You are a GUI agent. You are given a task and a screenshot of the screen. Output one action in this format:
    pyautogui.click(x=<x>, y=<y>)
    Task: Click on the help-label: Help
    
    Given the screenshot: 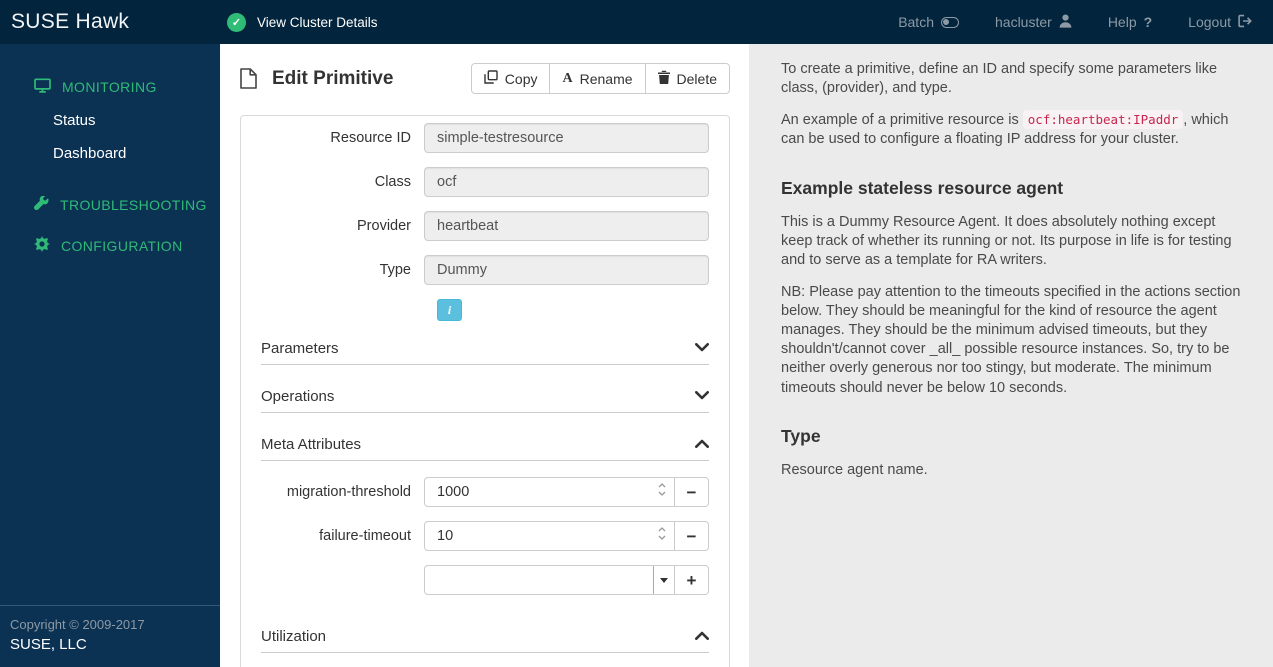 What is the action you would take?
    pyautogui.click(x=1122, y=22)
    